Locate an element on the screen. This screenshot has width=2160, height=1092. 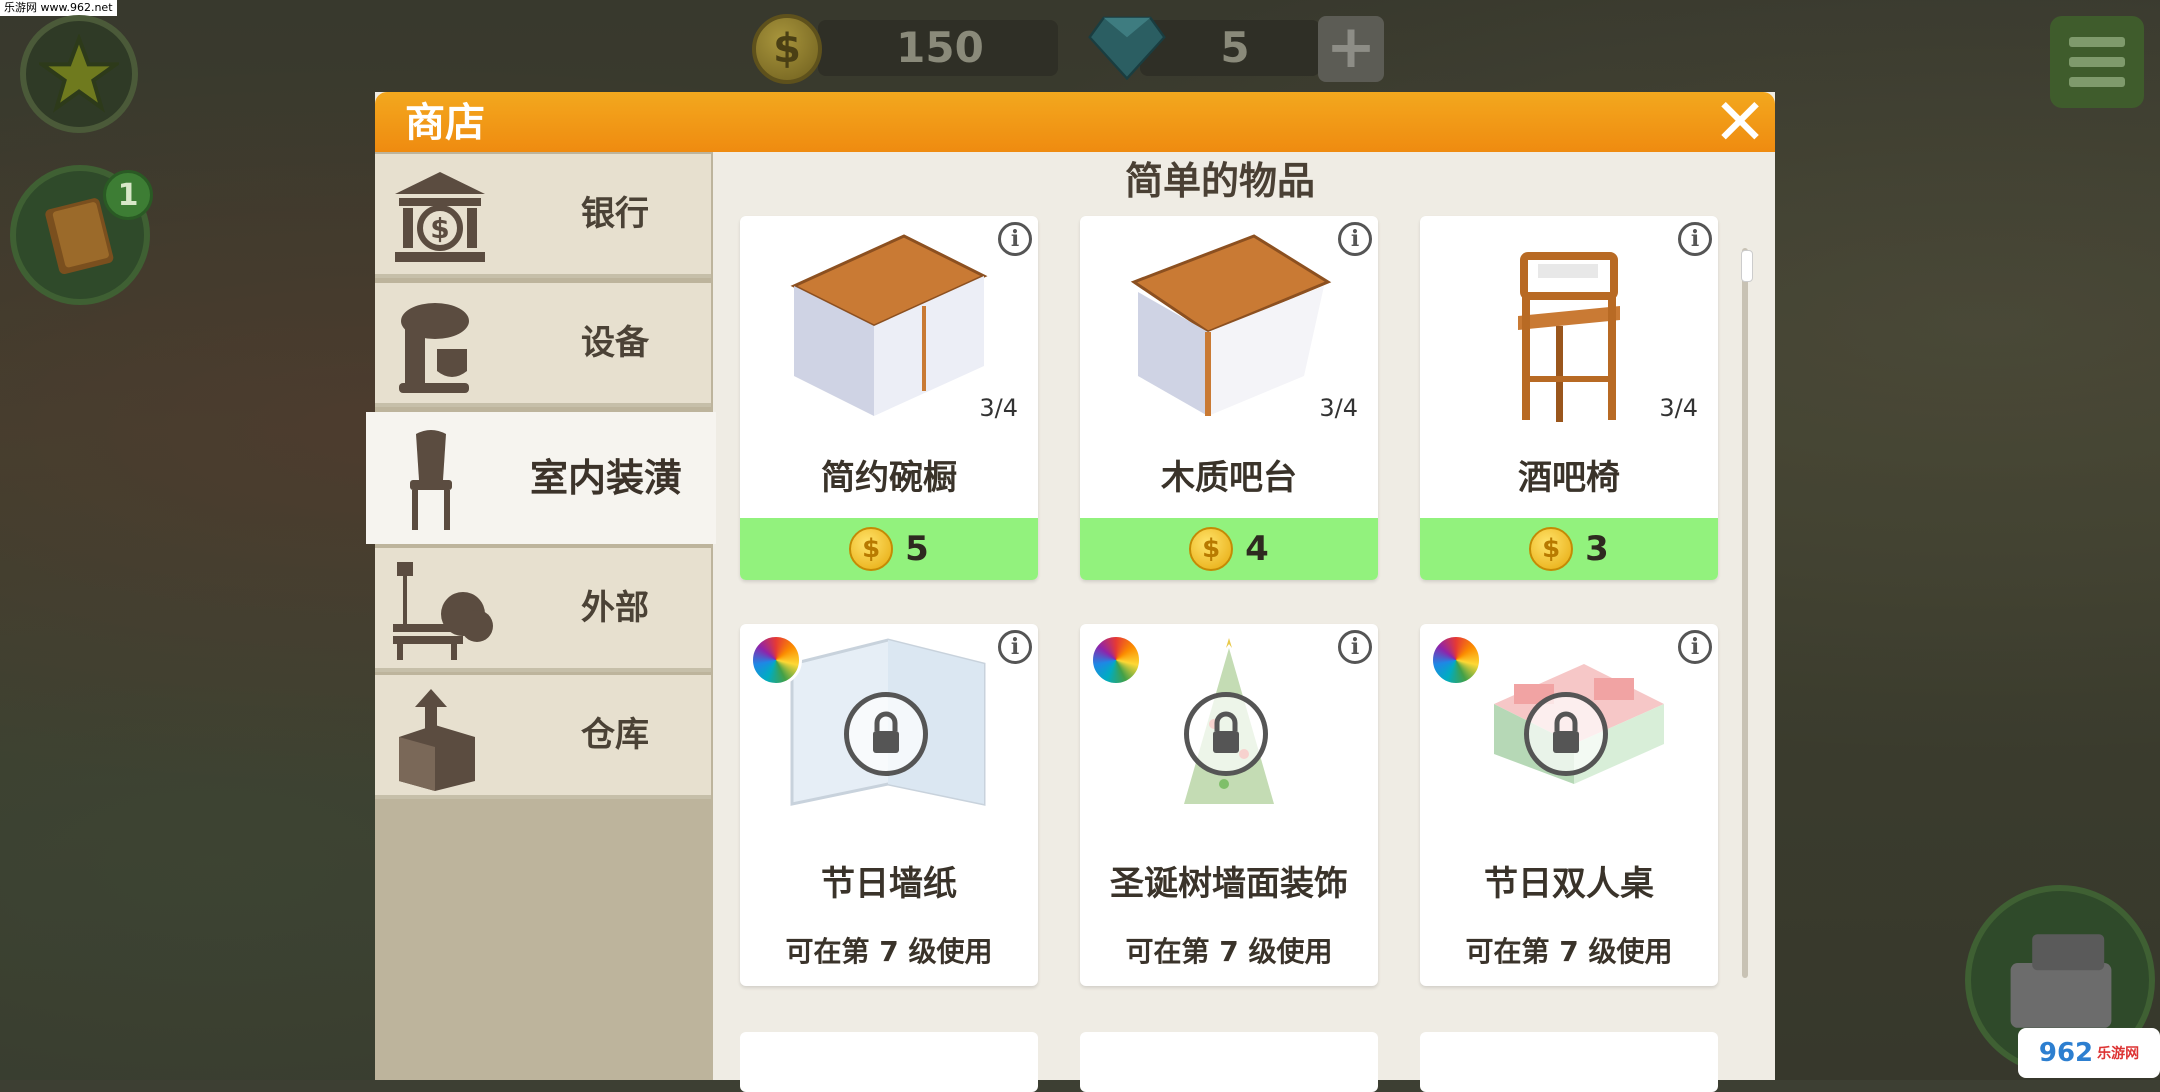
item-name: 节日双人桌 is located at coordinates (1569, 884).